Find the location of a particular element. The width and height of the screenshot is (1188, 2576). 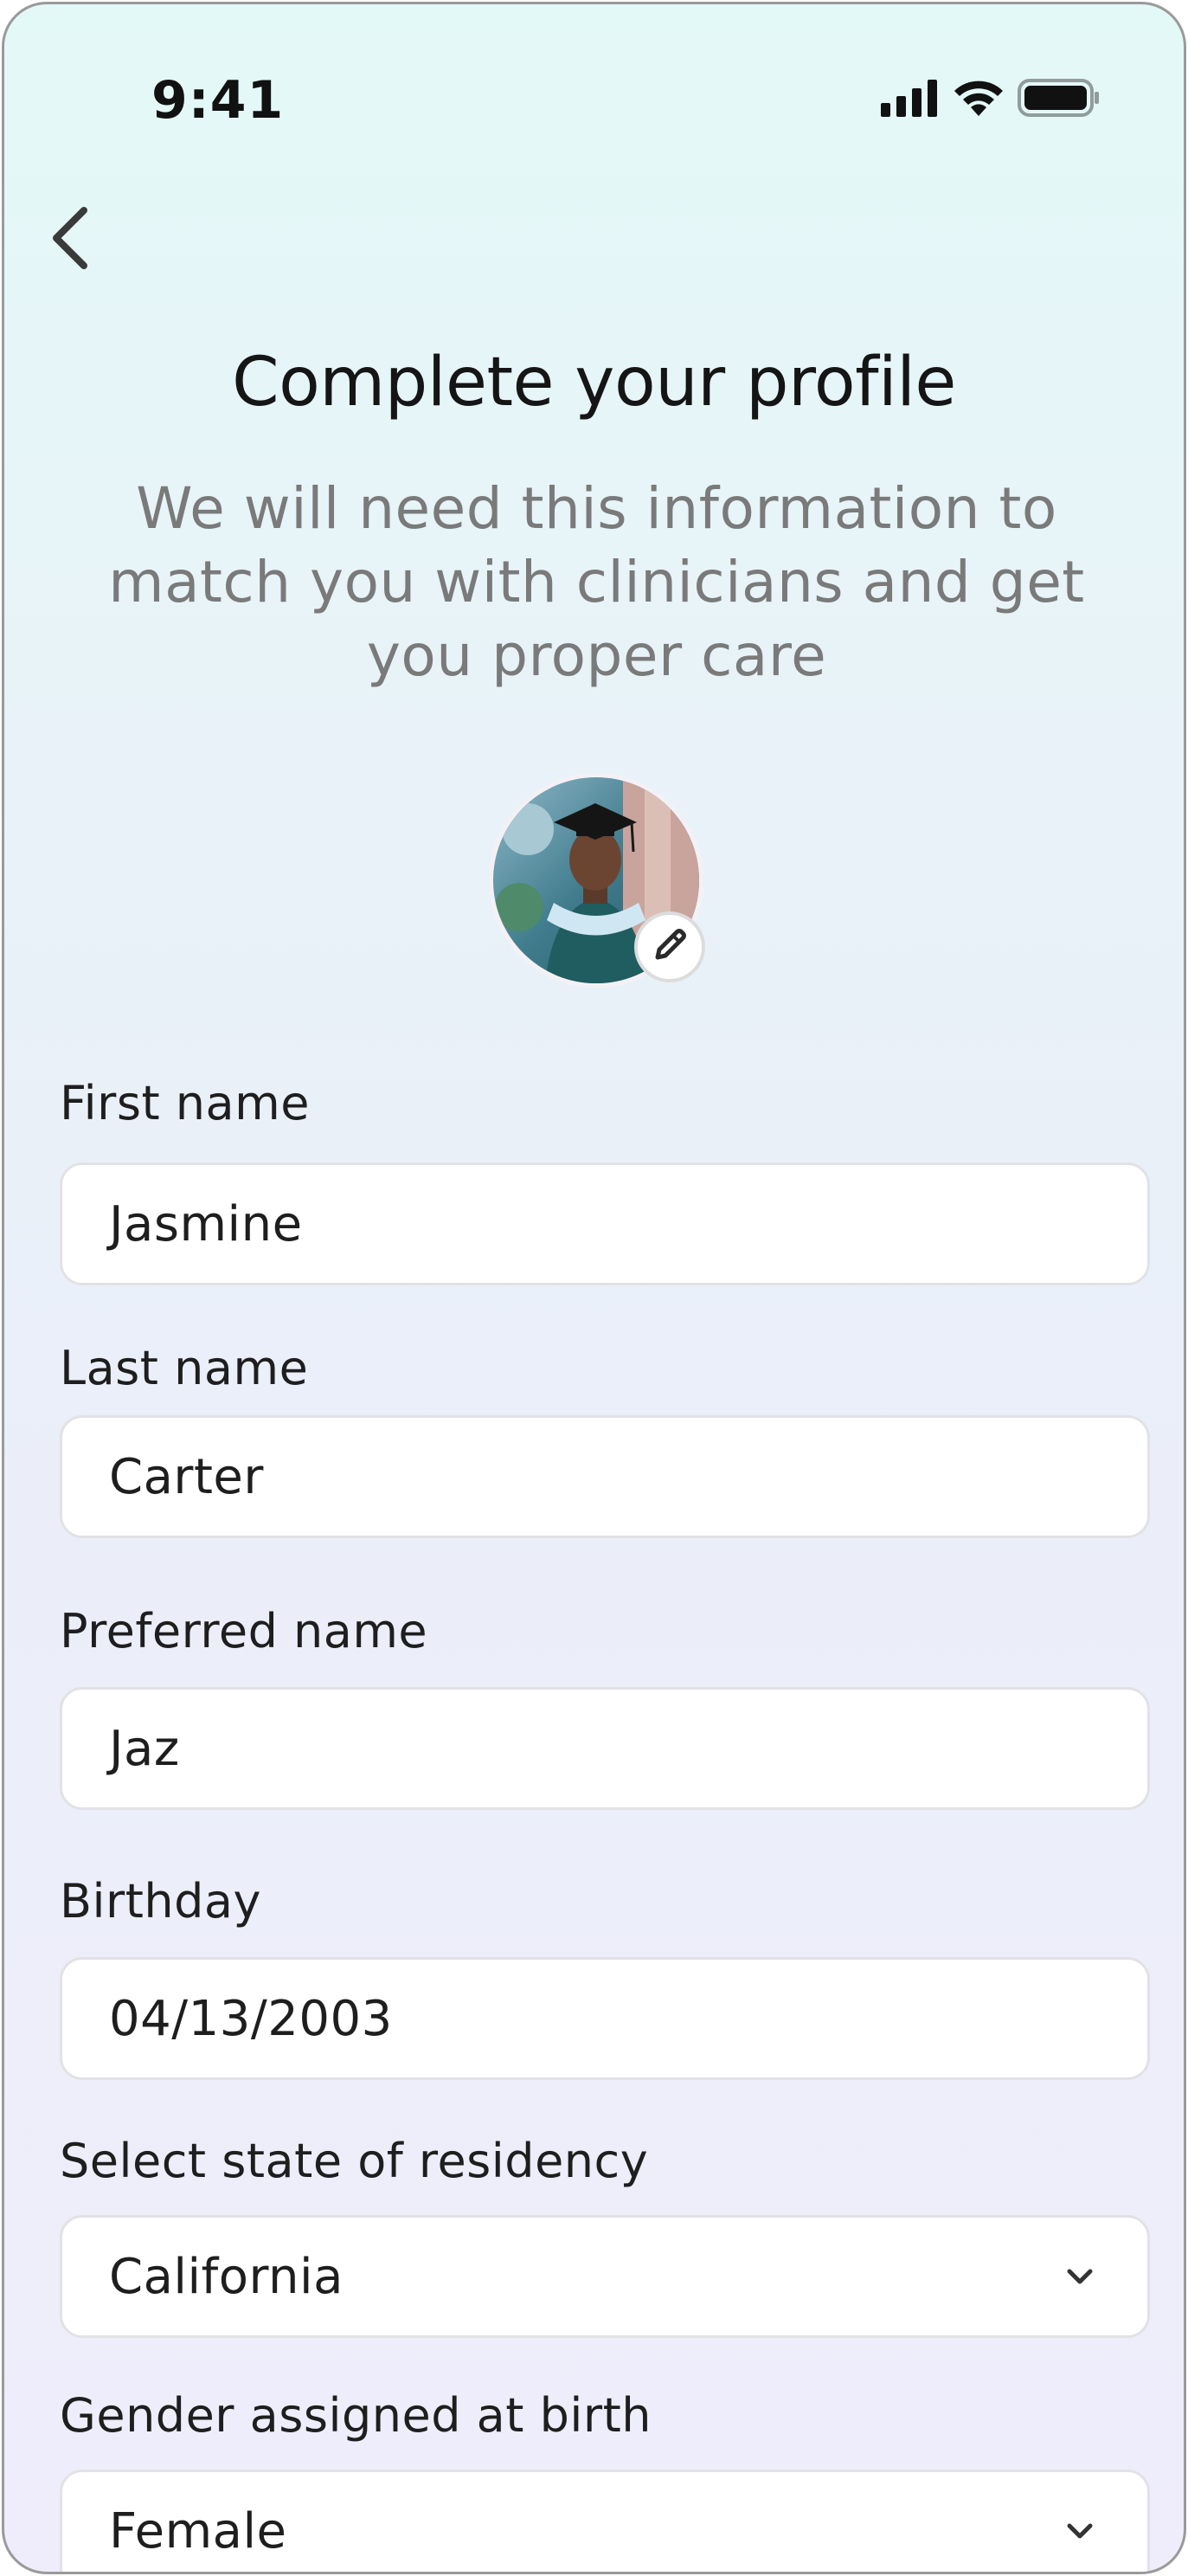

first-name-value: Jasmine is located at coordinates (206, 1224).